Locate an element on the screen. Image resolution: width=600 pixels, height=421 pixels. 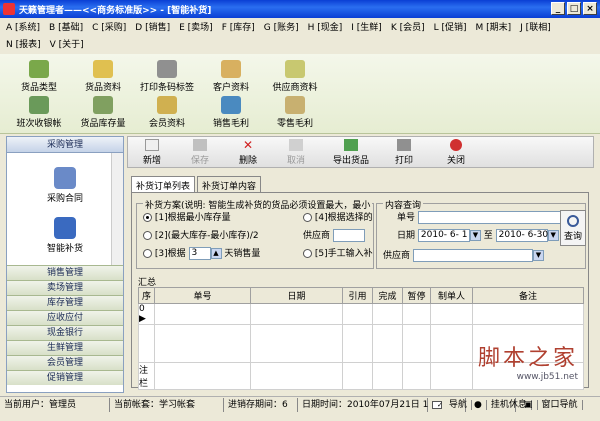
watermark: 脚本之家 www.jb51.net is located at coordinates (527, 364).